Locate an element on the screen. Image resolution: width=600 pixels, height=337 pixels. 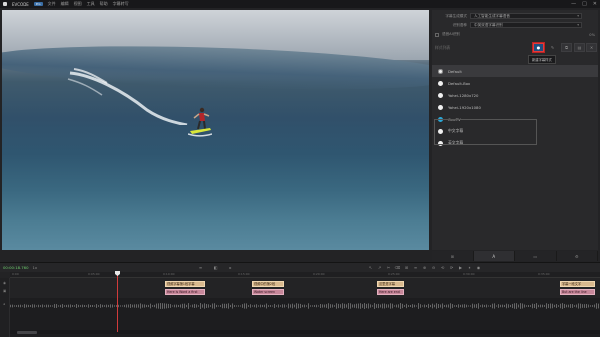
subtitle-clip-zh: 视频中的第2段 is located at coordinates (268, 284).